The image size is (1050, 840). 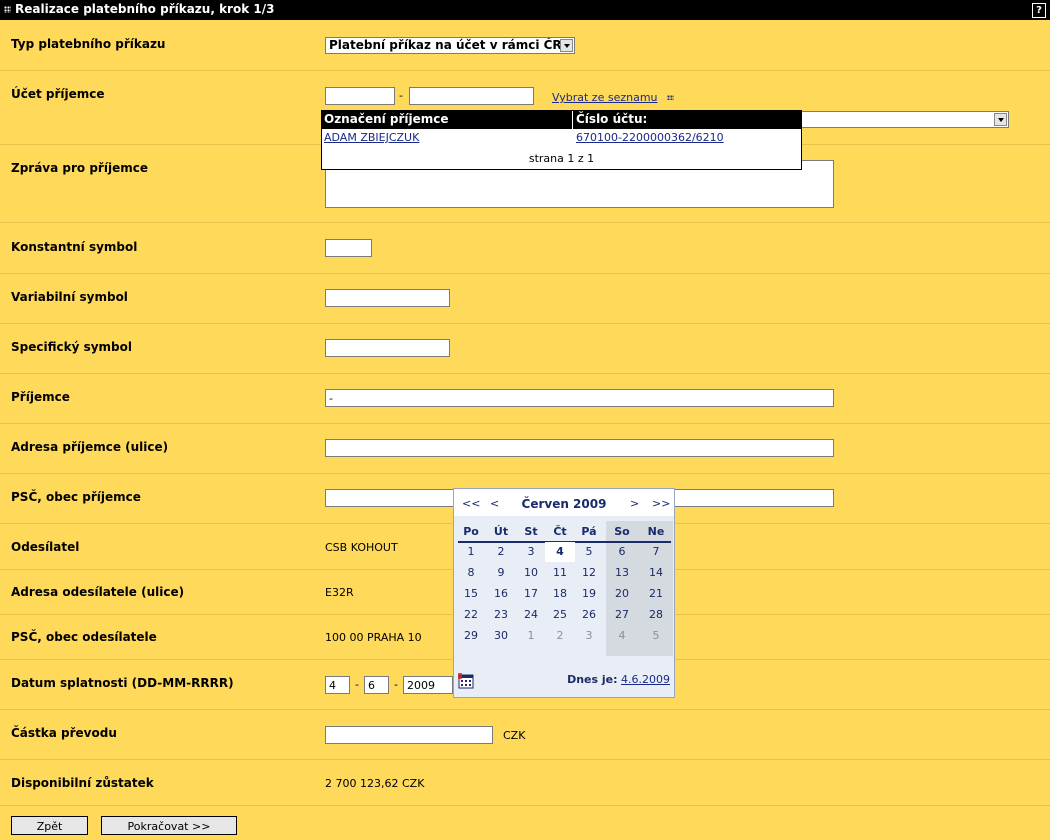 I want to click on recipient-street-input, so click(x=579, y=448).